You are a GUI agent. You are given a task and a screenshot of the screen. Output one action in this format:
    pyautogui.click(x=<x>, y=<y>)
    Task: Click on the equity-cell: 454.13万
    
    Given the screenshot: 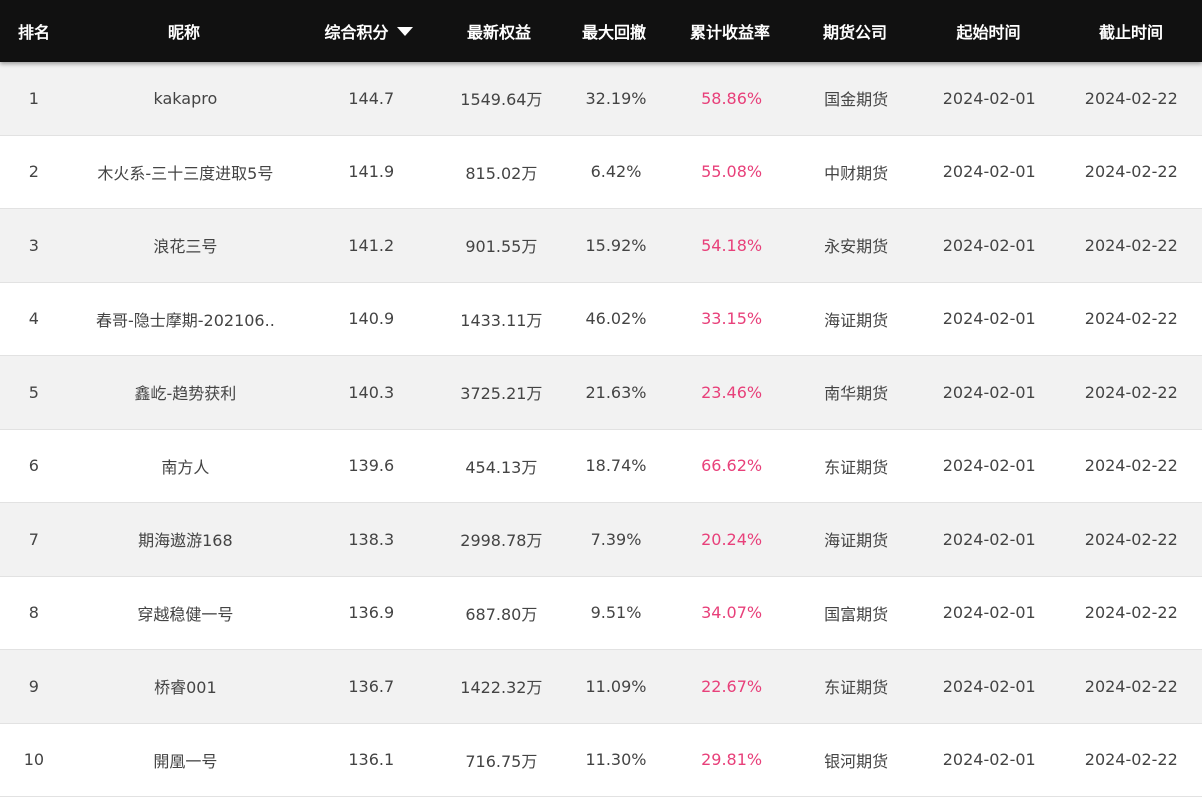 What is the action you would take?
    pyautogui.click(x=501, y=467)
    